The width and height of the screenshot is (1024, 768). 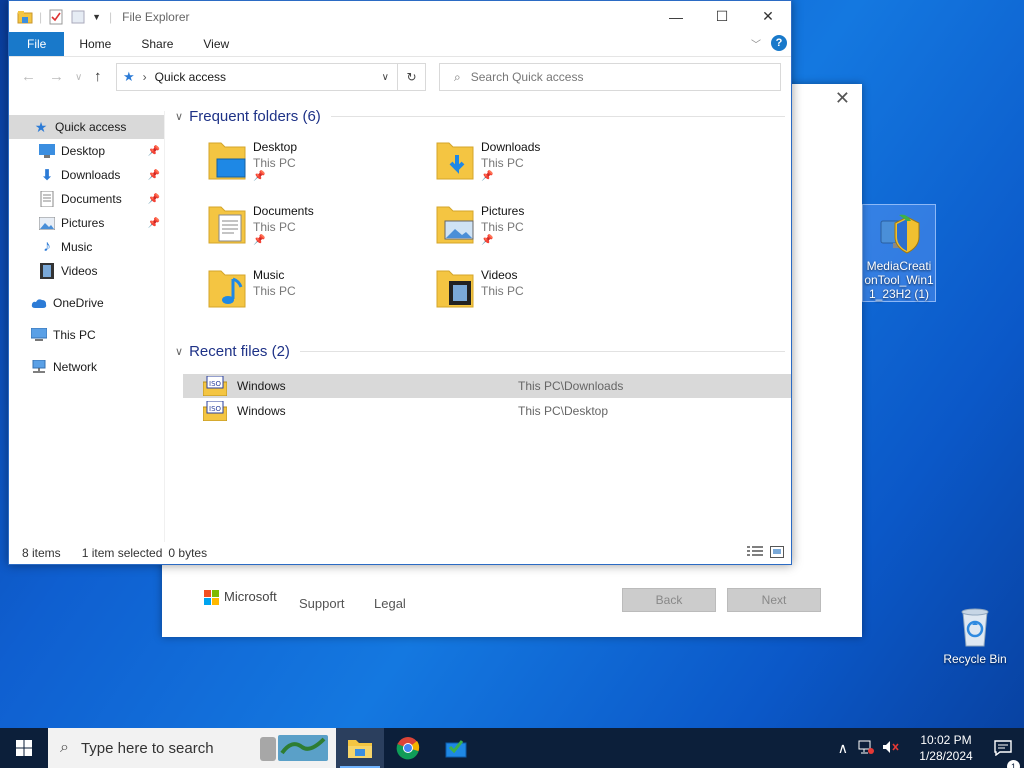 What do you see at coordinates (1003, 754) in the screenshot?
I see `action-center-button: 1` at bounding box center [1003, 754].